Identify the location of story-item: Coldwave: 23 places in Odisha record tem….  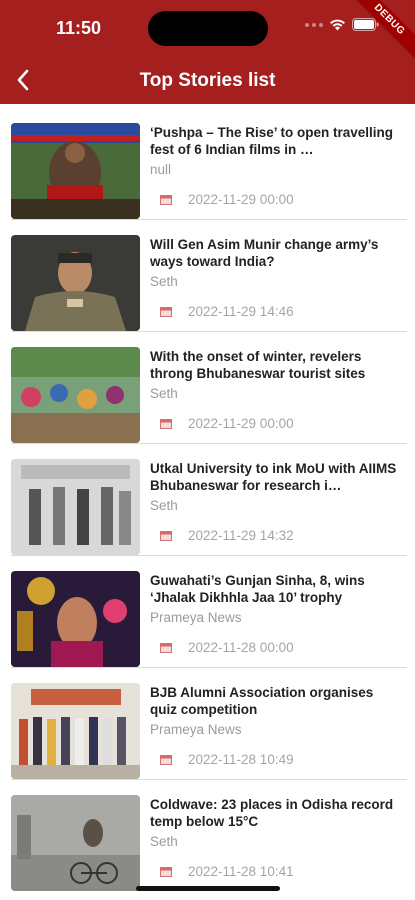
(207, 833).